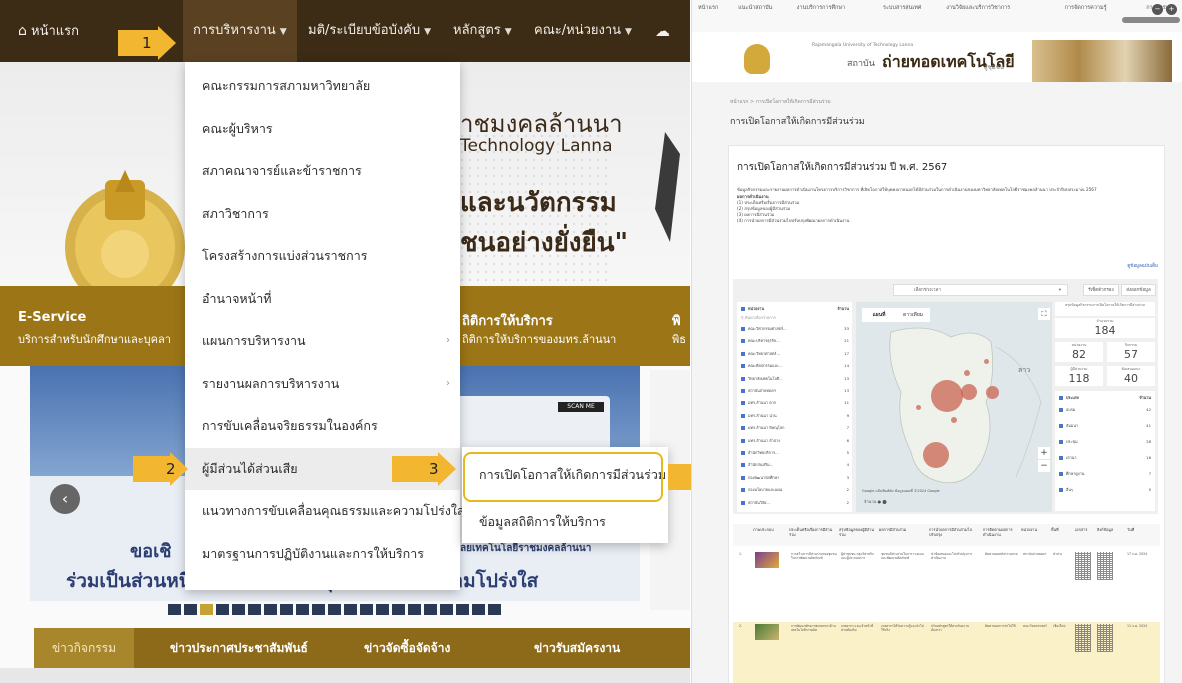 The height and width of the screenshot is (683, 1182). I want to click on nav-courses: หลักสูตร ▼, so click(482, 31).